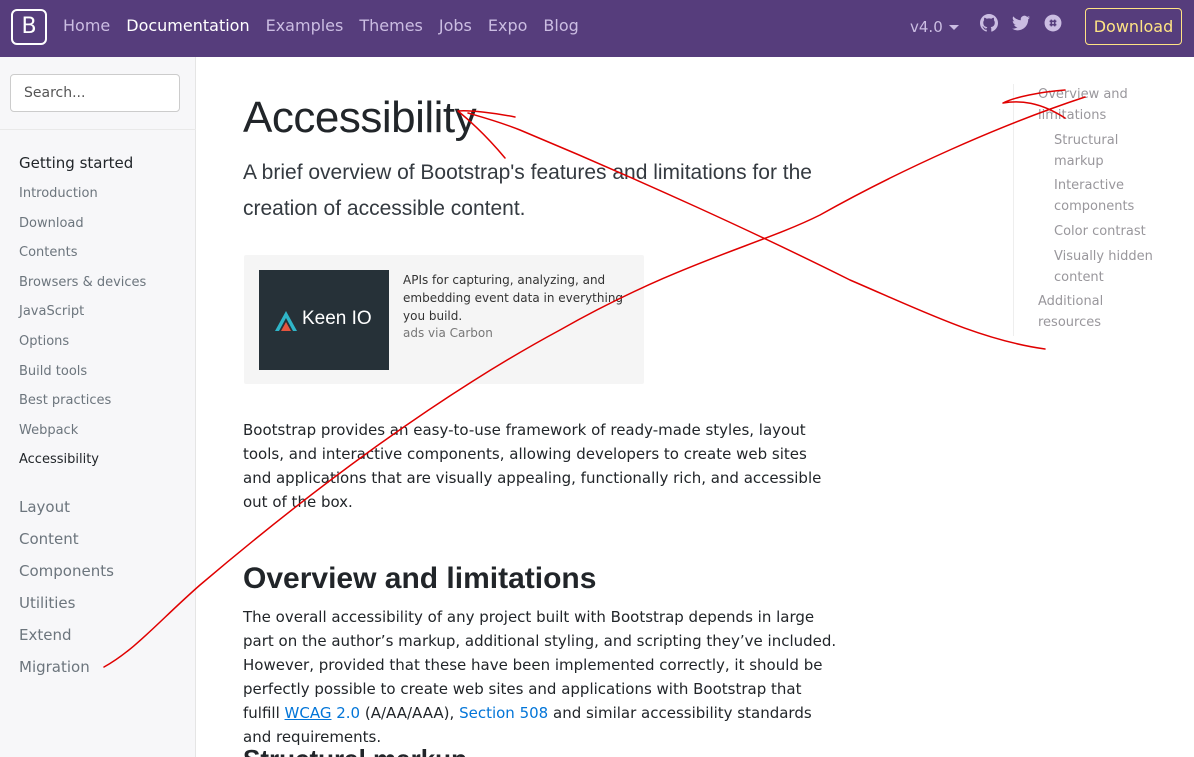 The height and width of the screenshot is (757, 1194). Describe the element at coordinates (45, 635) in the screenshot. I see `sidebar-group-extend: Extend` at that location.